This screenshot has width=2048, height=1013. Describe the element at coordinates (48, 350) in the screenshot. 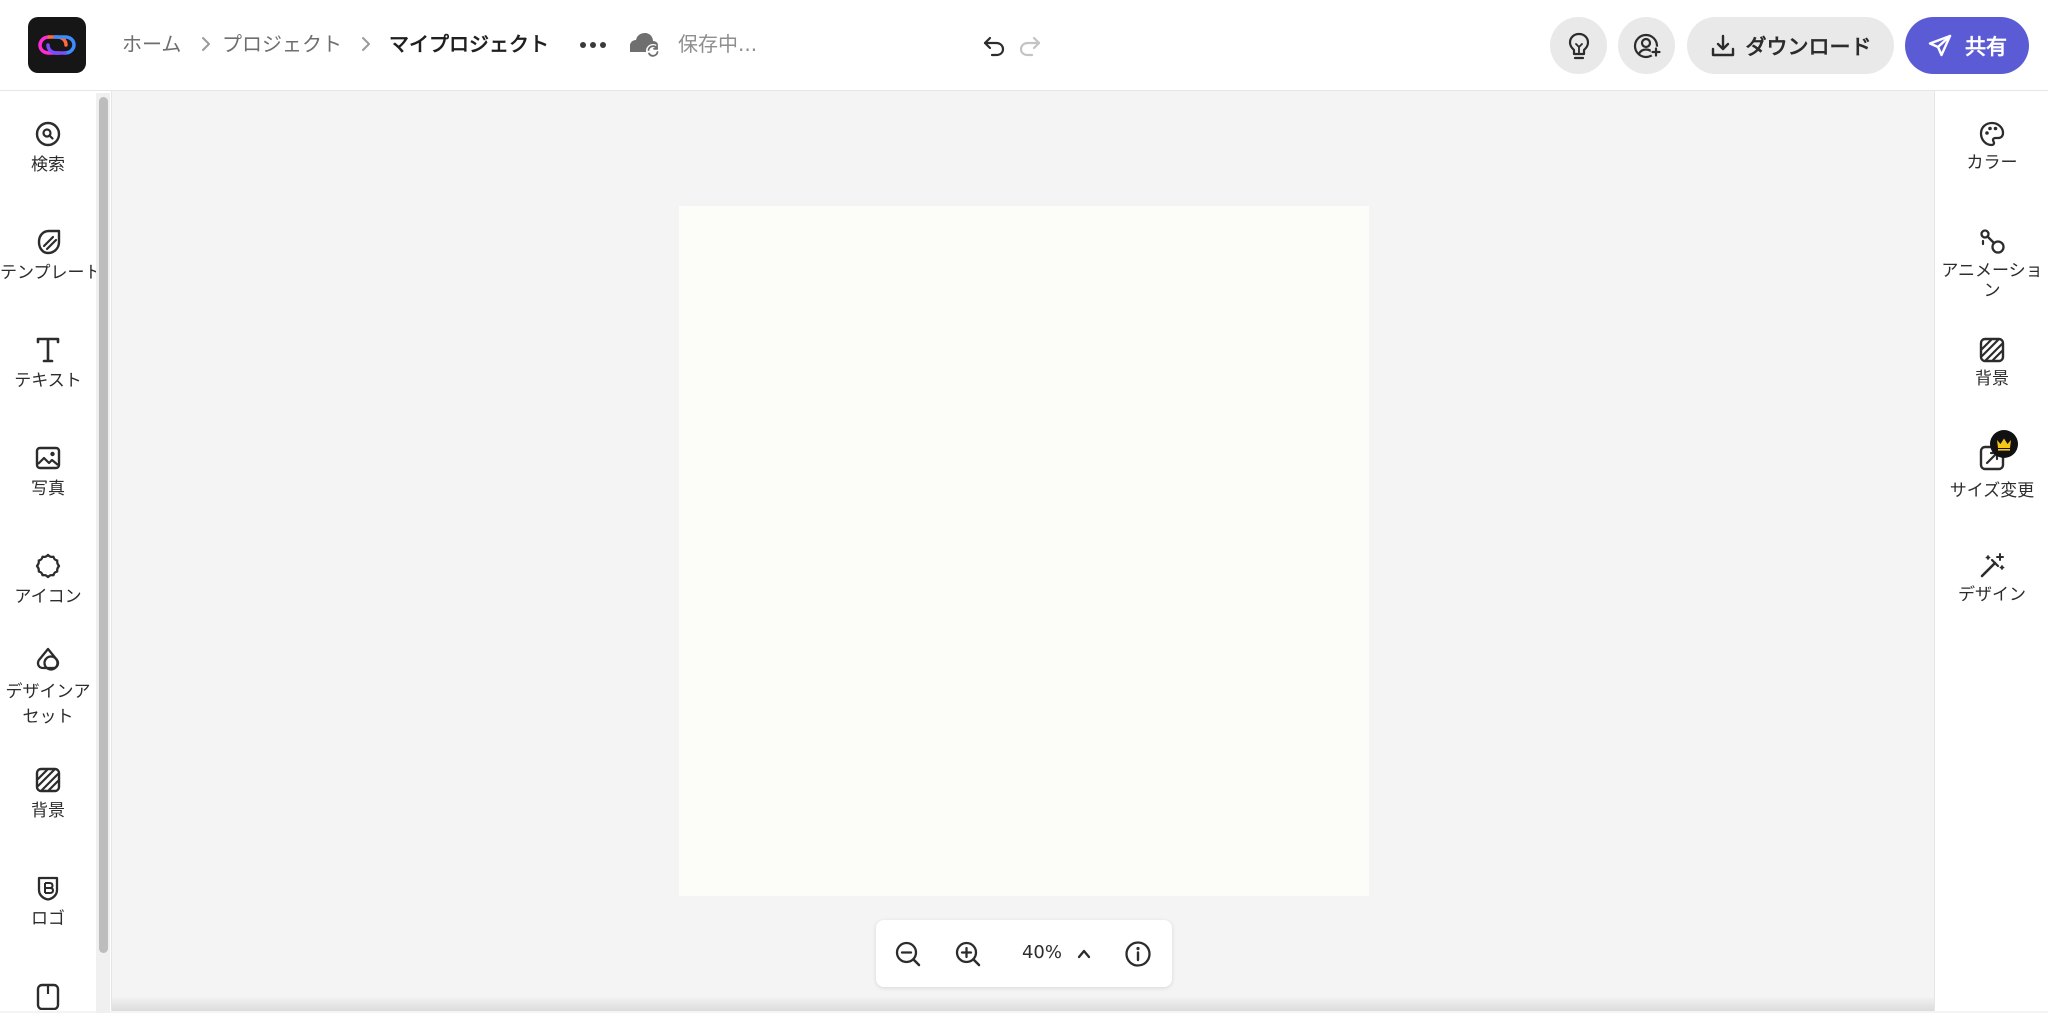

I see `text-icon` at that location.